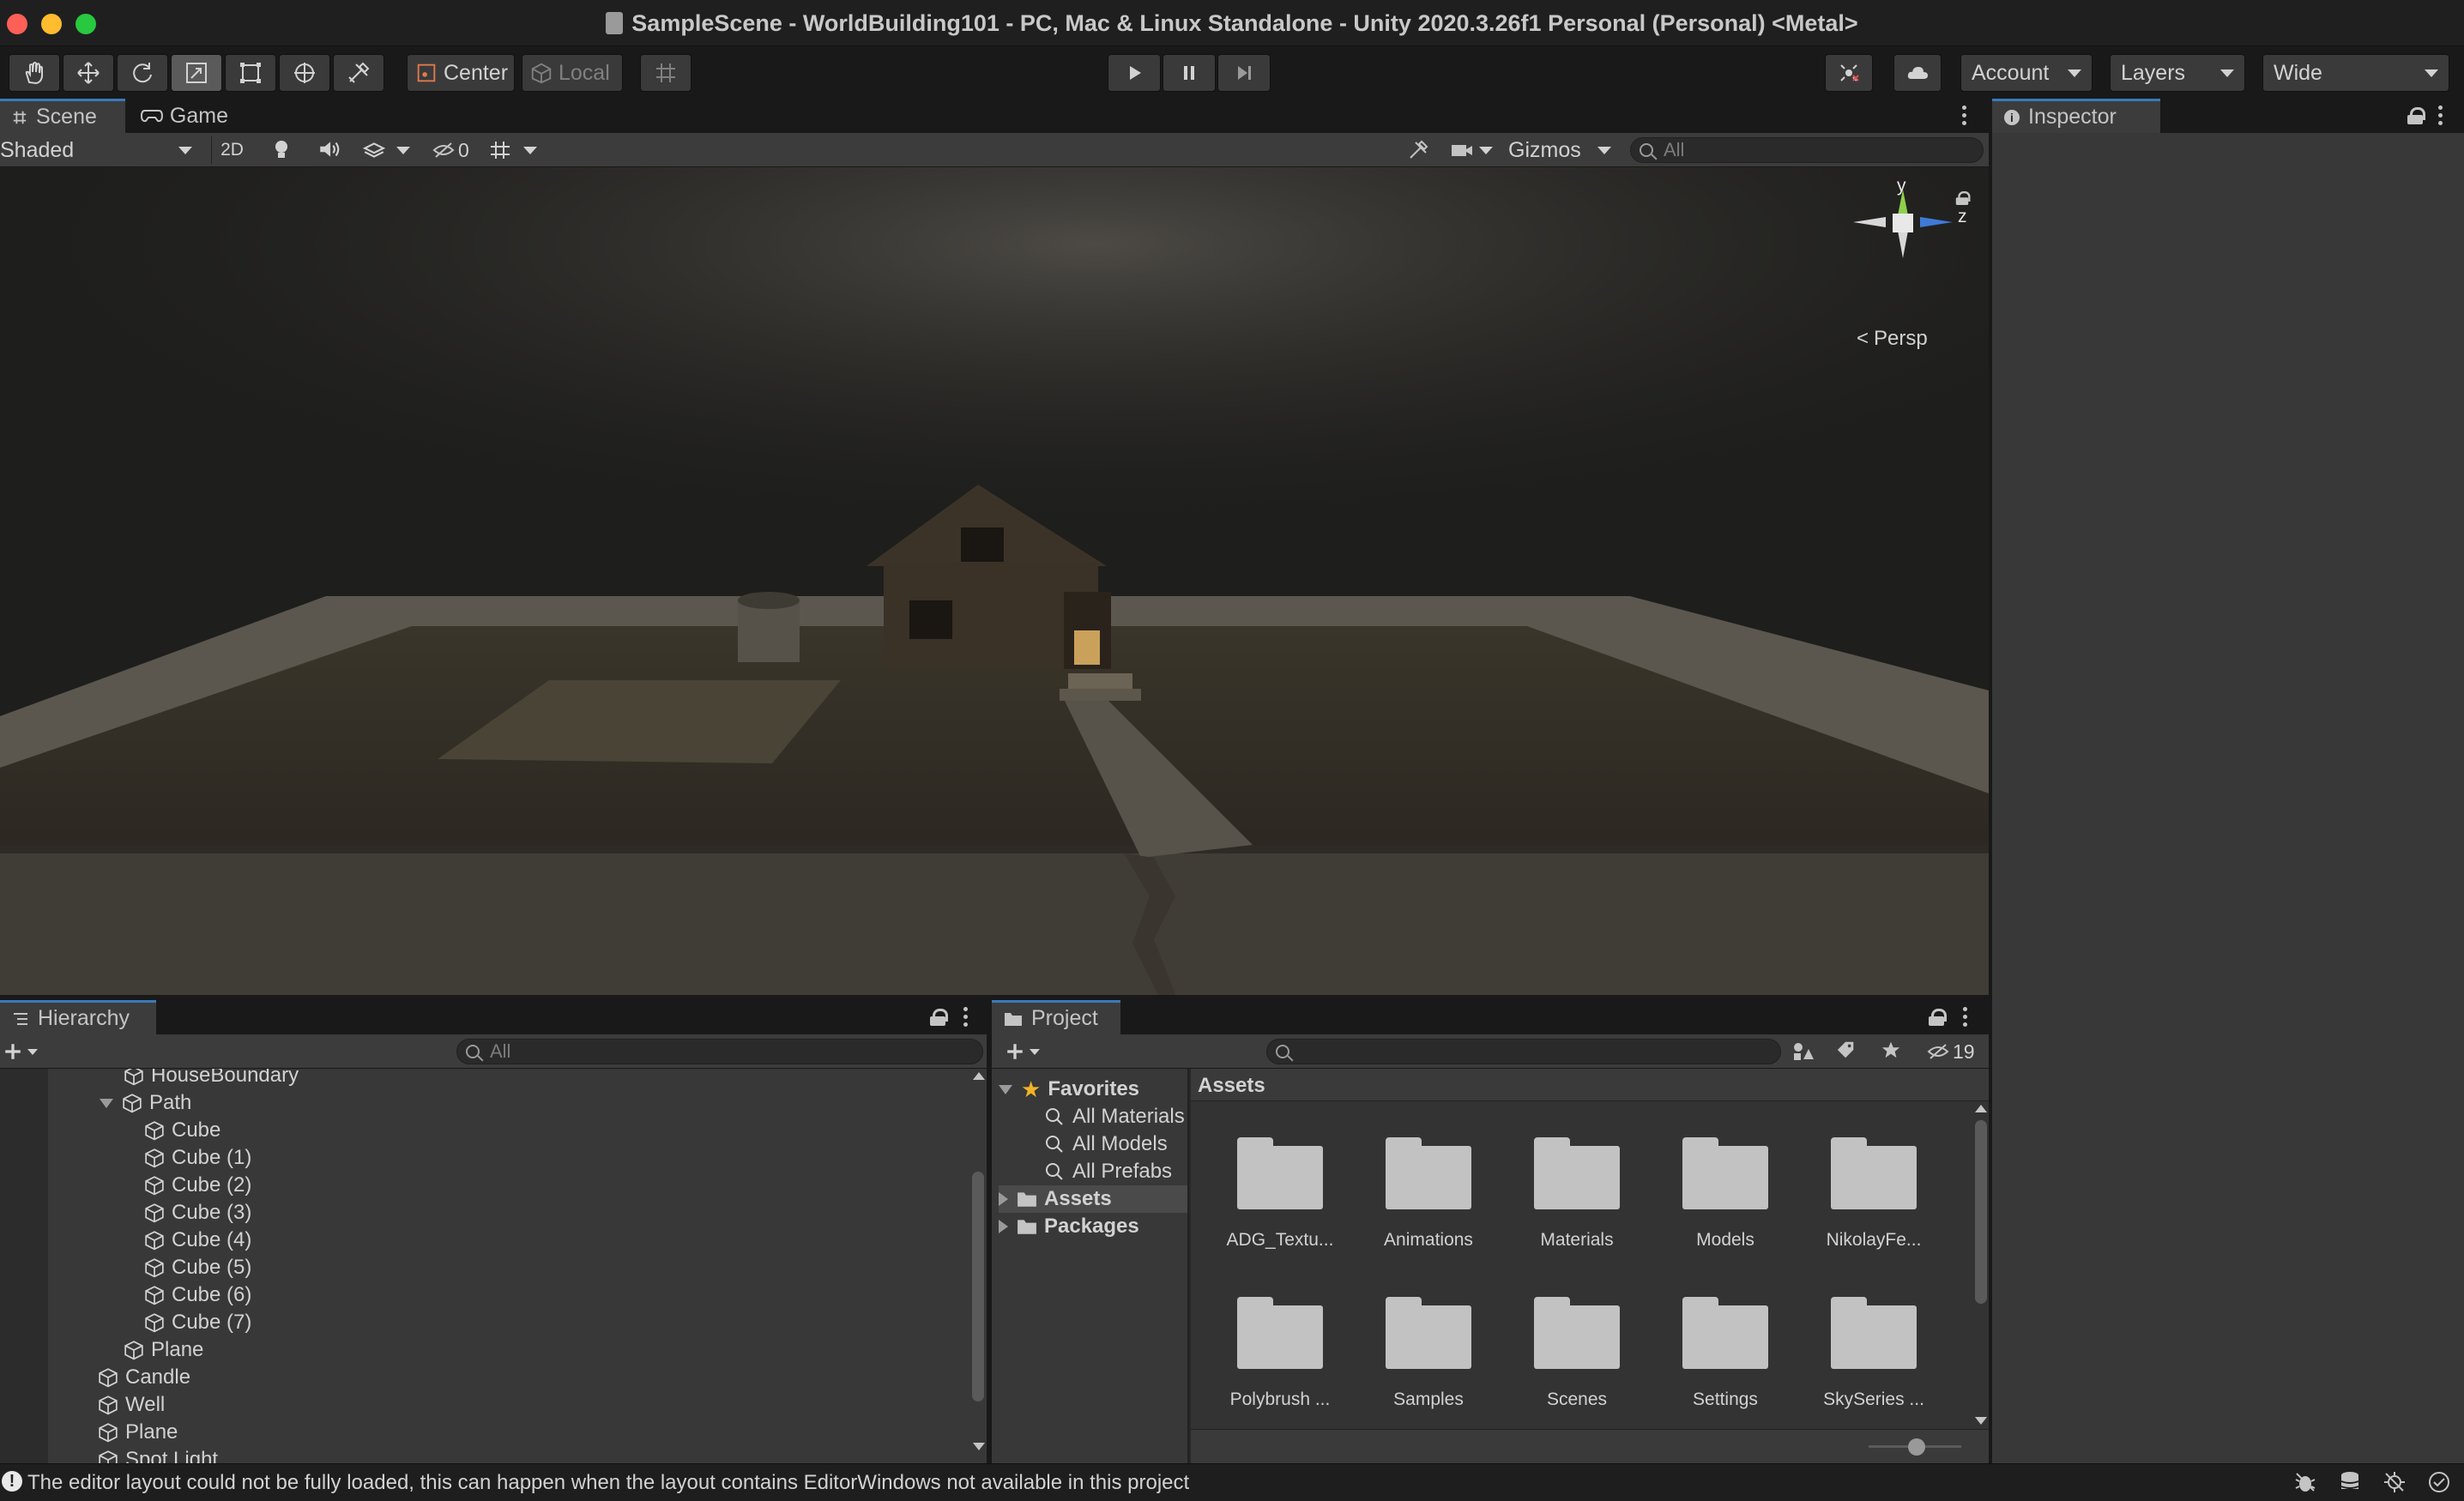 This screenshot has width=2464, height=1501. I want to click on project-scroll-thumb, so click(1981, 1212).